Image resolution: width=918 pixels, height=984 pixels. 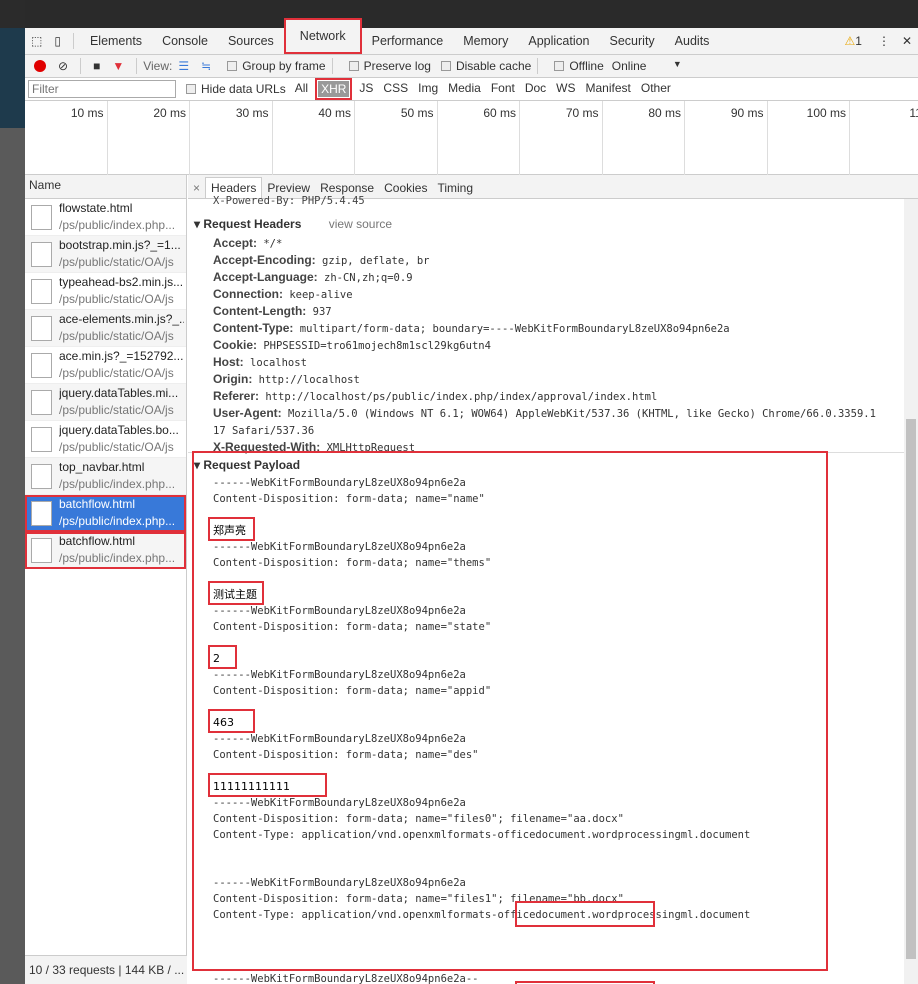 I want to click on filter-type-manifest: Manifest, so click(x=608, y=89).